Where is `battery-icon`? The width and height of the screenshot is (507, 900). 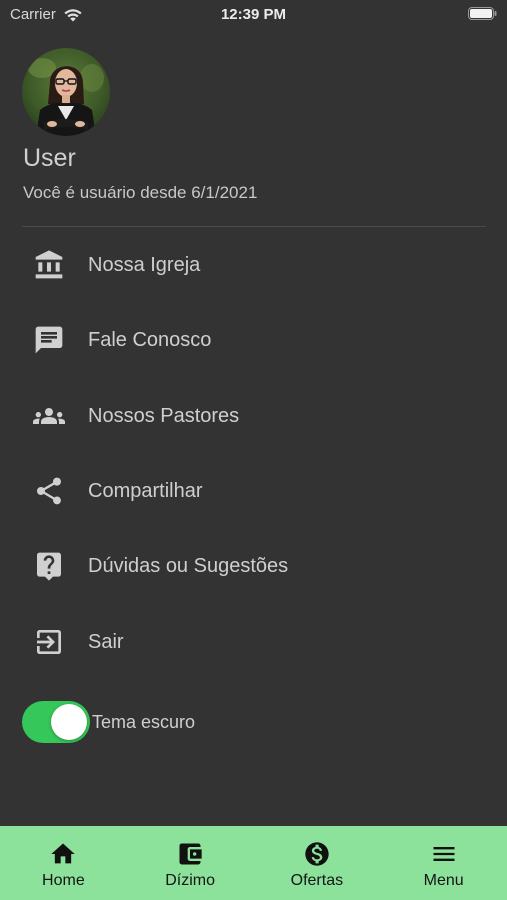
battery-icon is located at coordinates (482, 13).